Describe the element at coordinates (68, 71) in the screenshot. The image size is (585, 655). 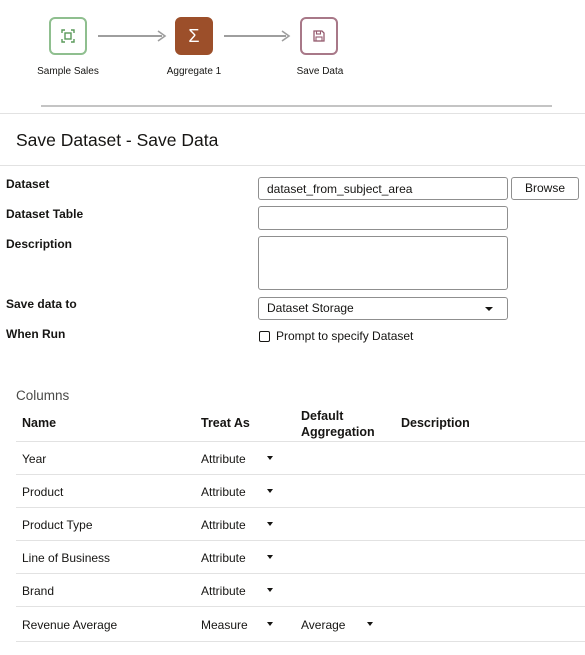
I see `sample-sales-label: Sample Sales` at that location.